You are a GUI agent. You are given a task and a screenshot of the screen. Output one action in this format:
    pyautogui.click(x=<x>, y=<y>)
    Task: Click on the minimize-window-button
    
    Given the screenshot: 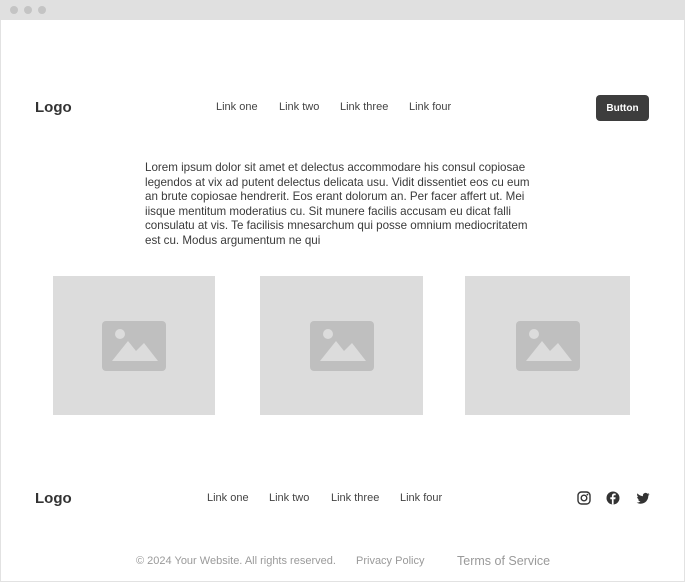 What is the action you would take?
    pyautogui.click(x=28, y=10)
    